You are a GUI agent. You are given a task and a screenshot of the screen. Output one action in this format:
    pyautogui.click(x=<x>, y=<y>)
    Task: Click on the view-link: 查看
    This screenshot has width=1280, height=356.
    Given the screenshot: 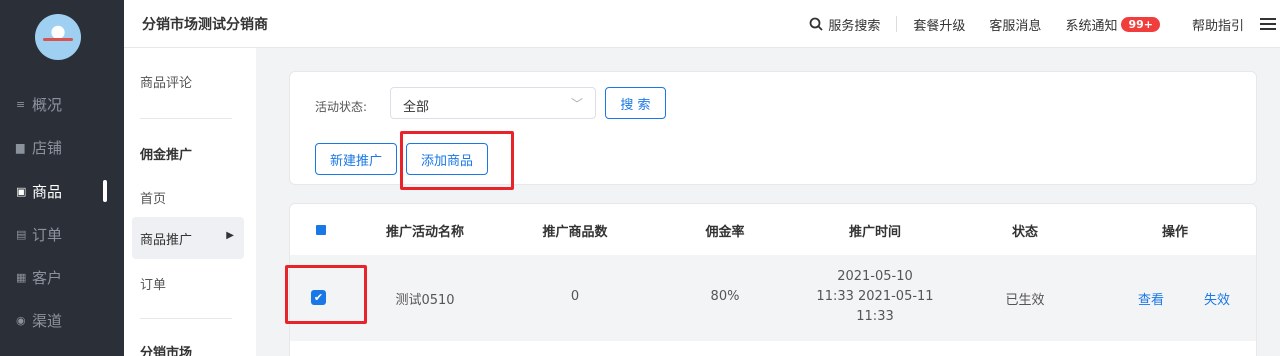 What is the action you would take?
    pyautogui.click(x=1151, y=298)
    